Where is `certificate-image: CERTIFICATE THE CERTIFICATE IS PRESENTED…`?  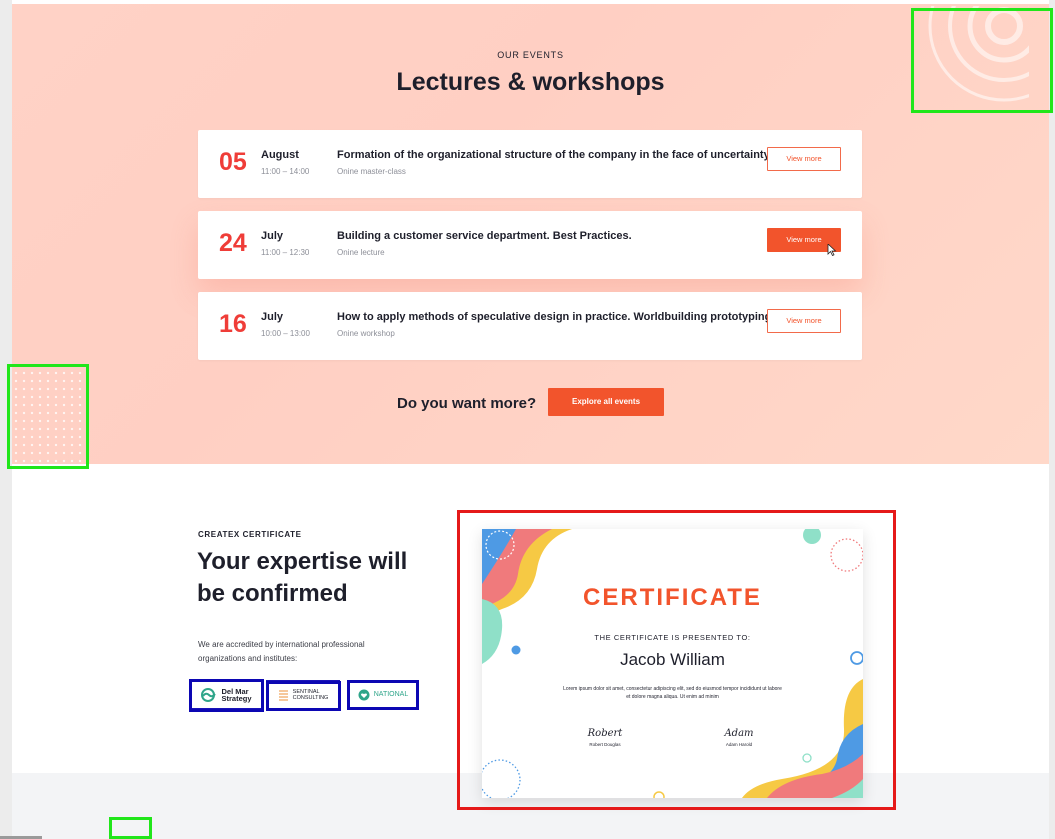
certificate-image: CERTIFICATE THE CERTIFICATE IS PRESENTED… is located at coordinates (672, 663).